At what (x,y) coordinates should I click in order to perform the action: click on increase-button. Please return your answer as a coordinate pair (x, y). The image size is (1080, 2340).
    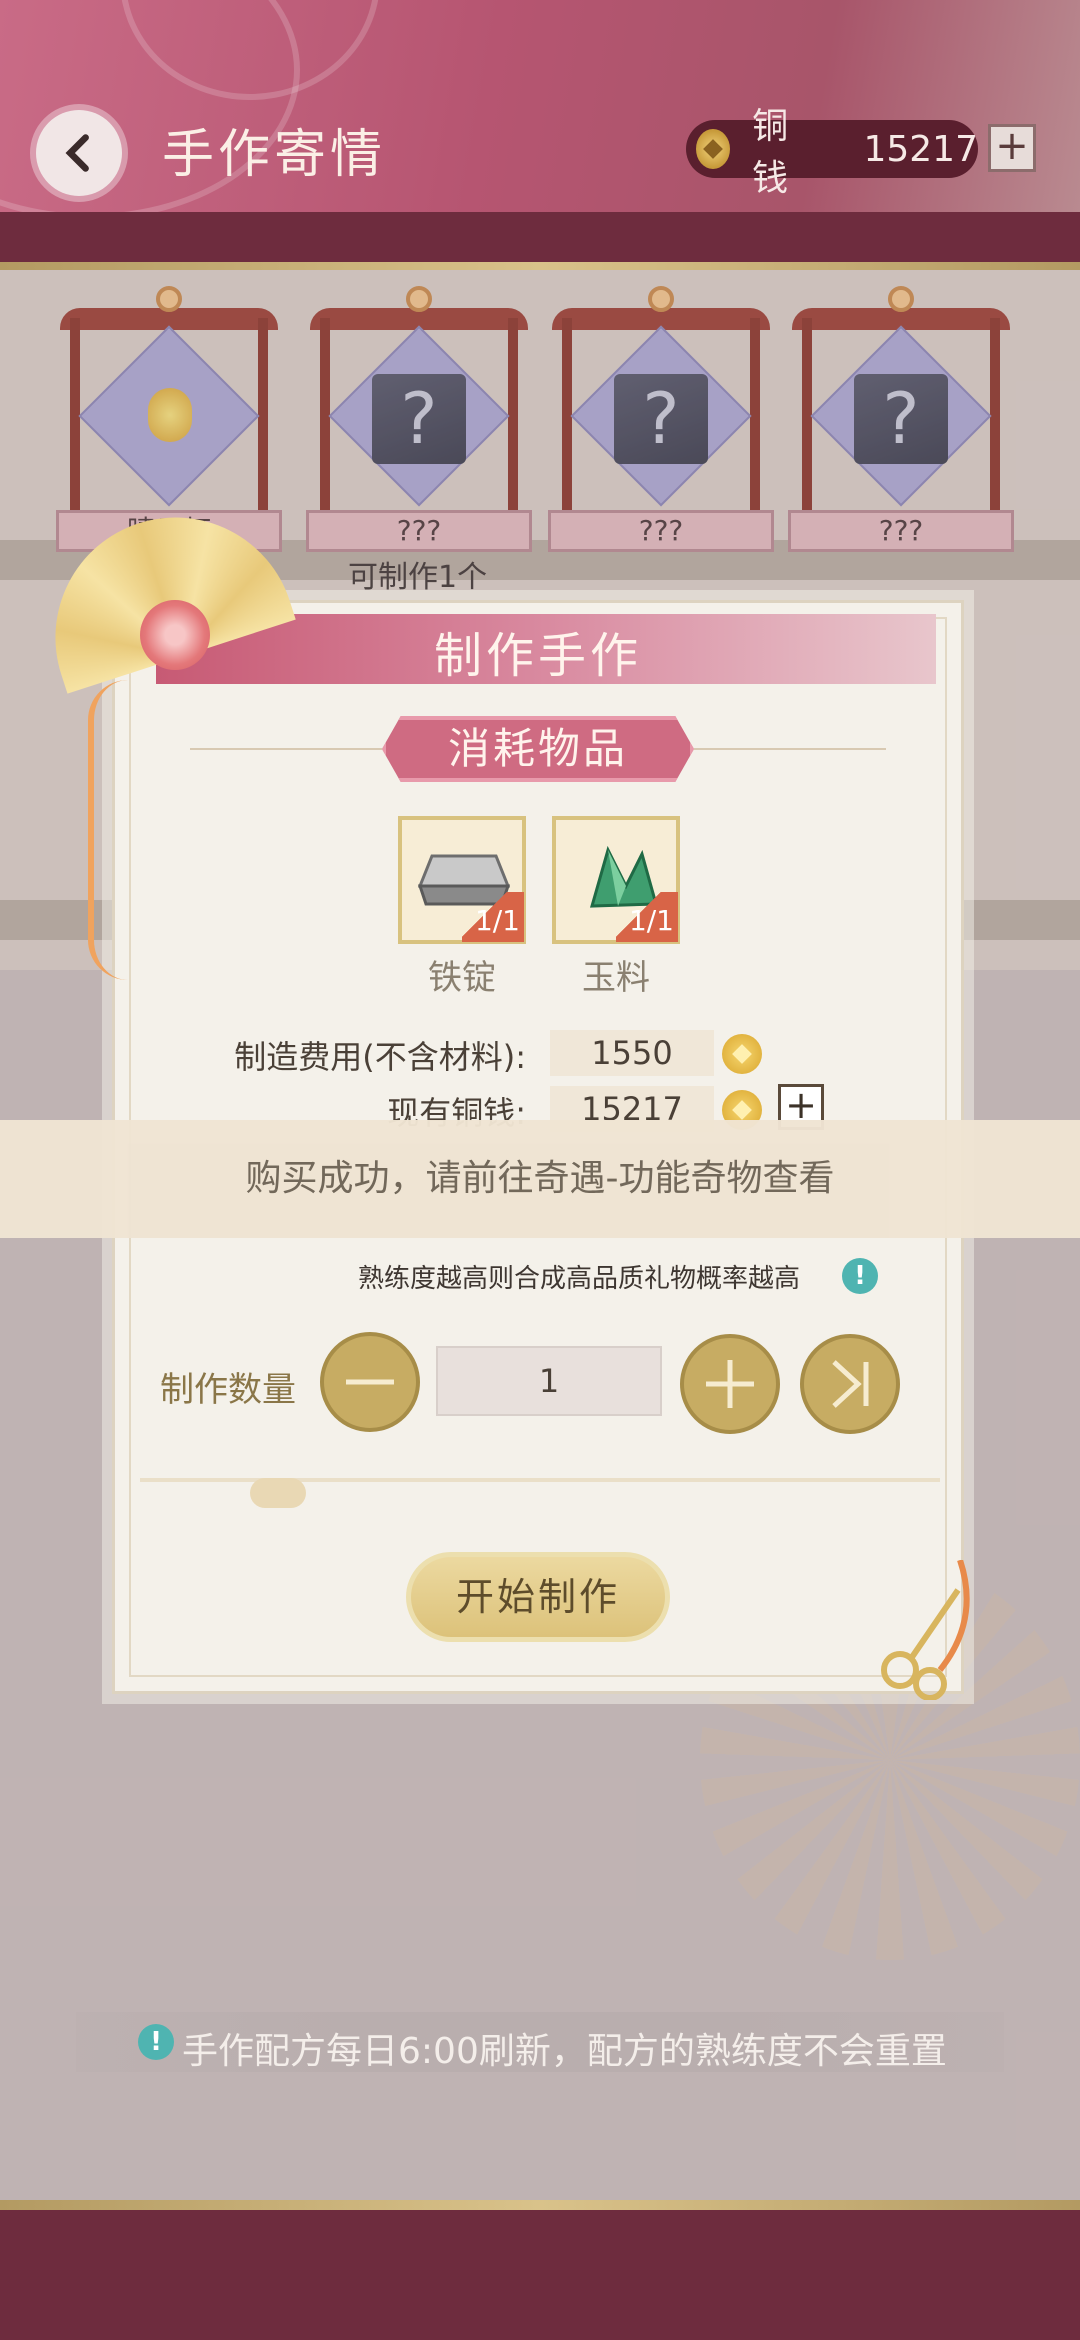
    Looking at the image, I should click on (730, 1384).